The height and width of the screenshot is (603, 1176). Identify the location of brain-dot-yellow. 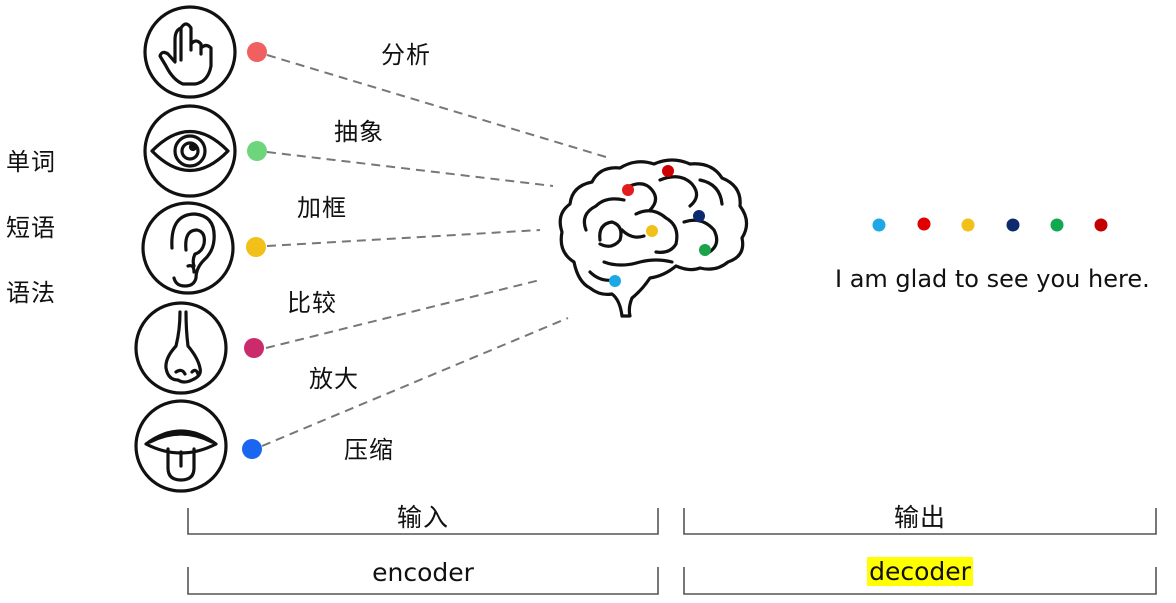
(652, 231).